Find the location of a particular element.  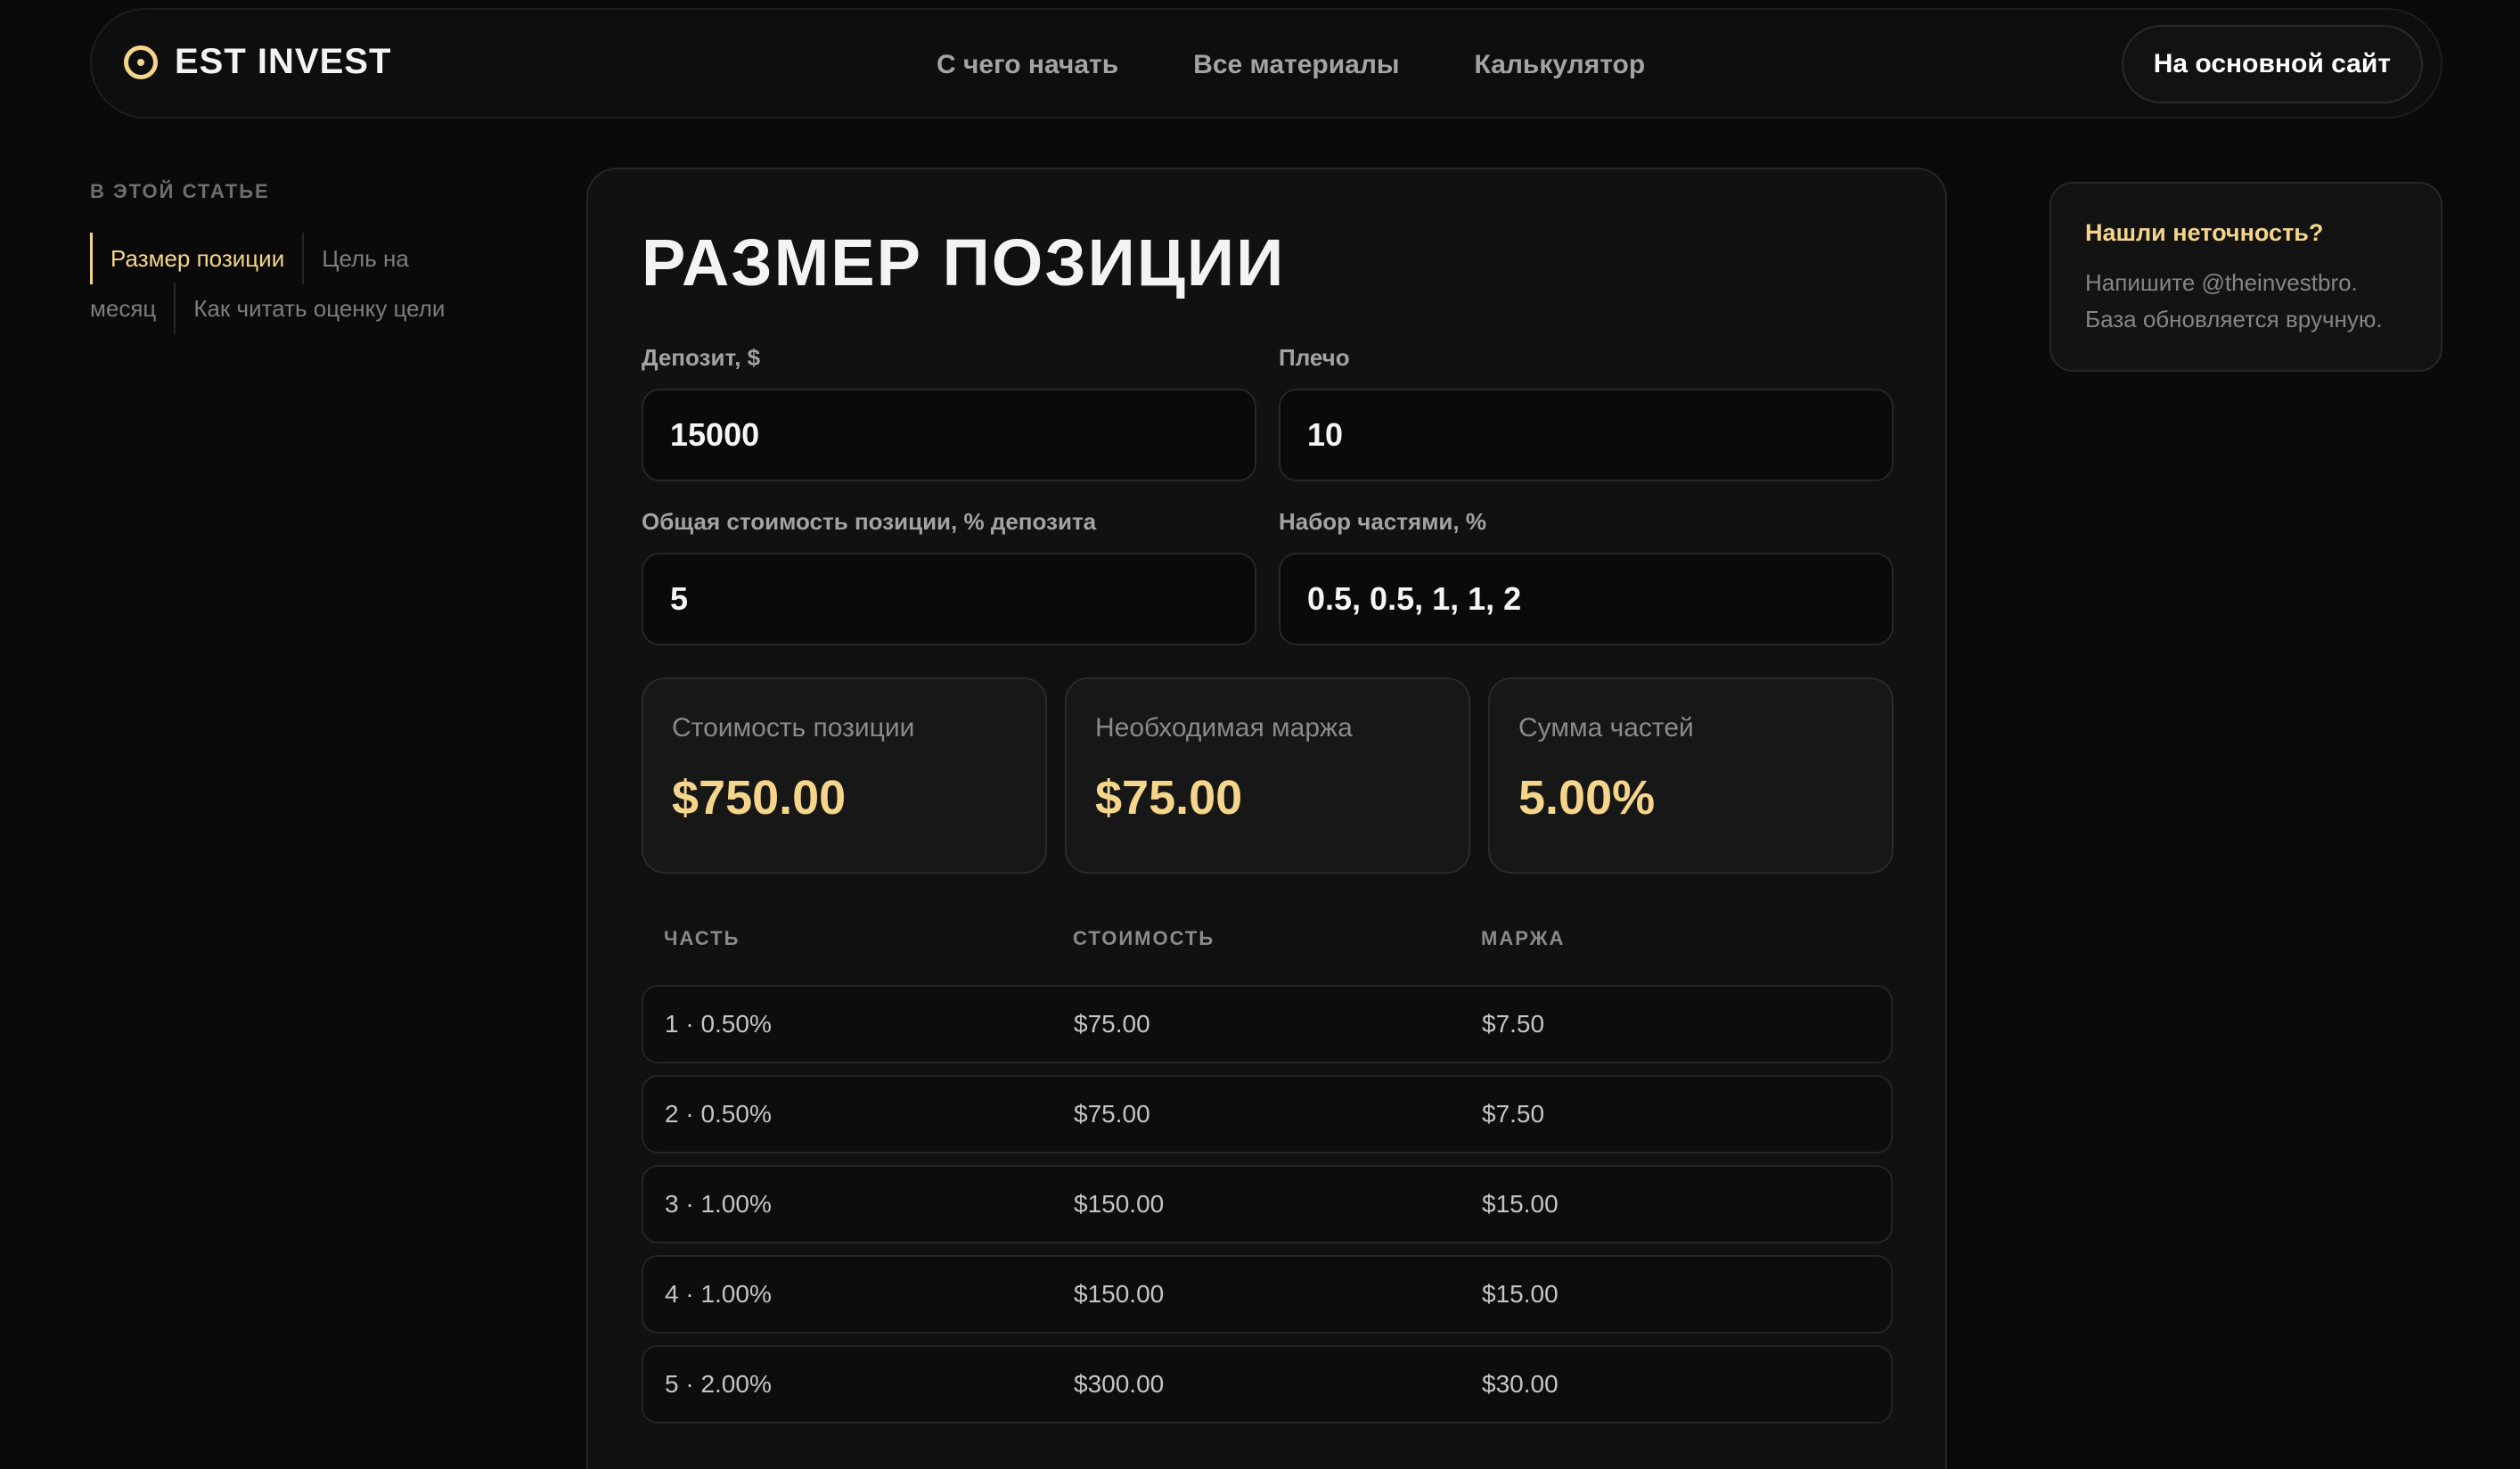

toc-link-position-size: Размер позиции is located at coordinates (197, 258).